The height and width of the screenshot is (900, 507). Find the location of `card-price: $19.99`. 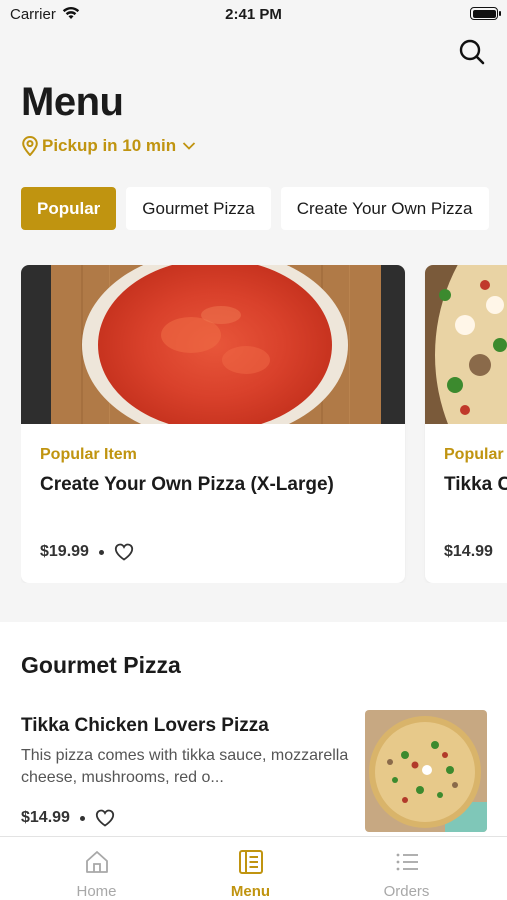

card-price: $19.99 is located at coordinates (64, 551).